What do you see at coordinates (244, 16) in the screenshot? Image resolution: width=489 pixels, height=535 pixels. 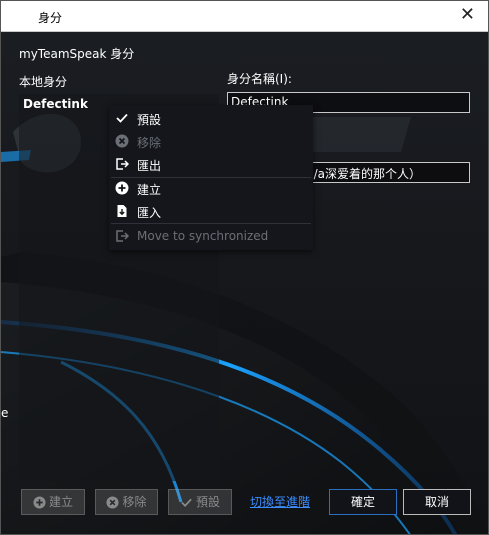 I see `title-bar: 身分 ✕` at bounding box center [244, 16].